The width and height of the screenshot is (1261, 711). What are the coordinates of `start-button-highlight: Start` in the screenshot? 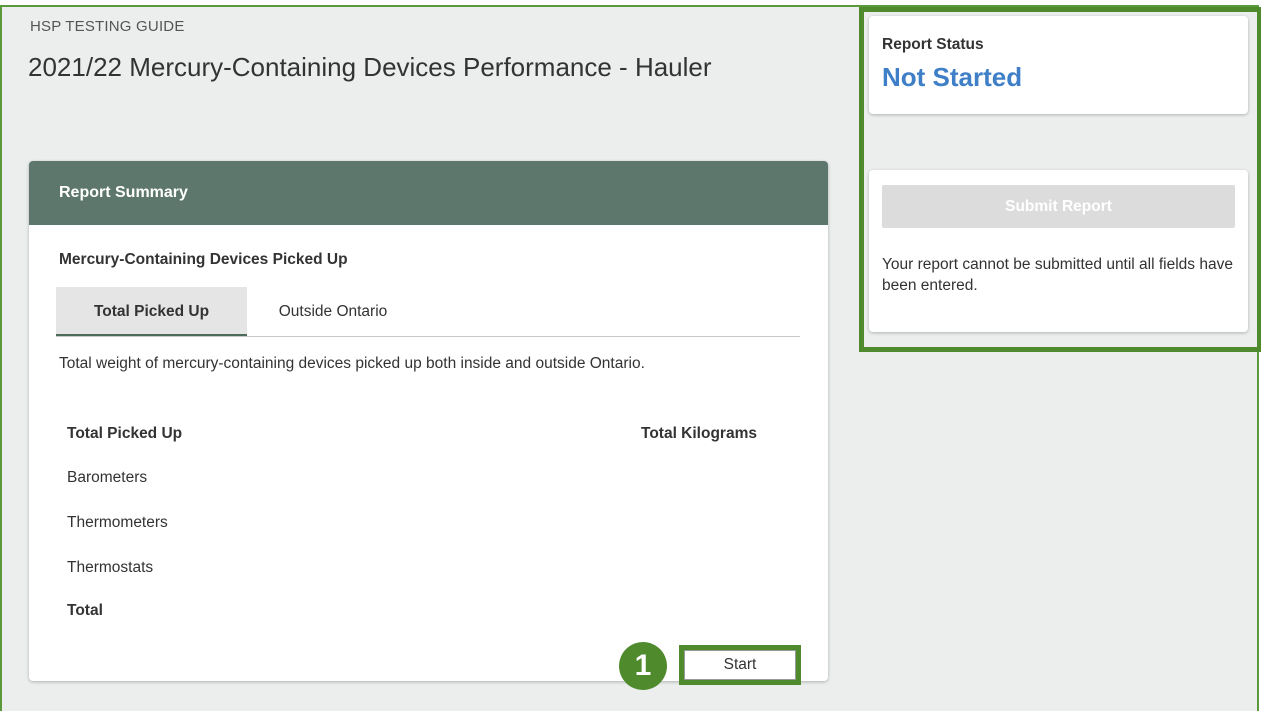 It's located at (740, 665).